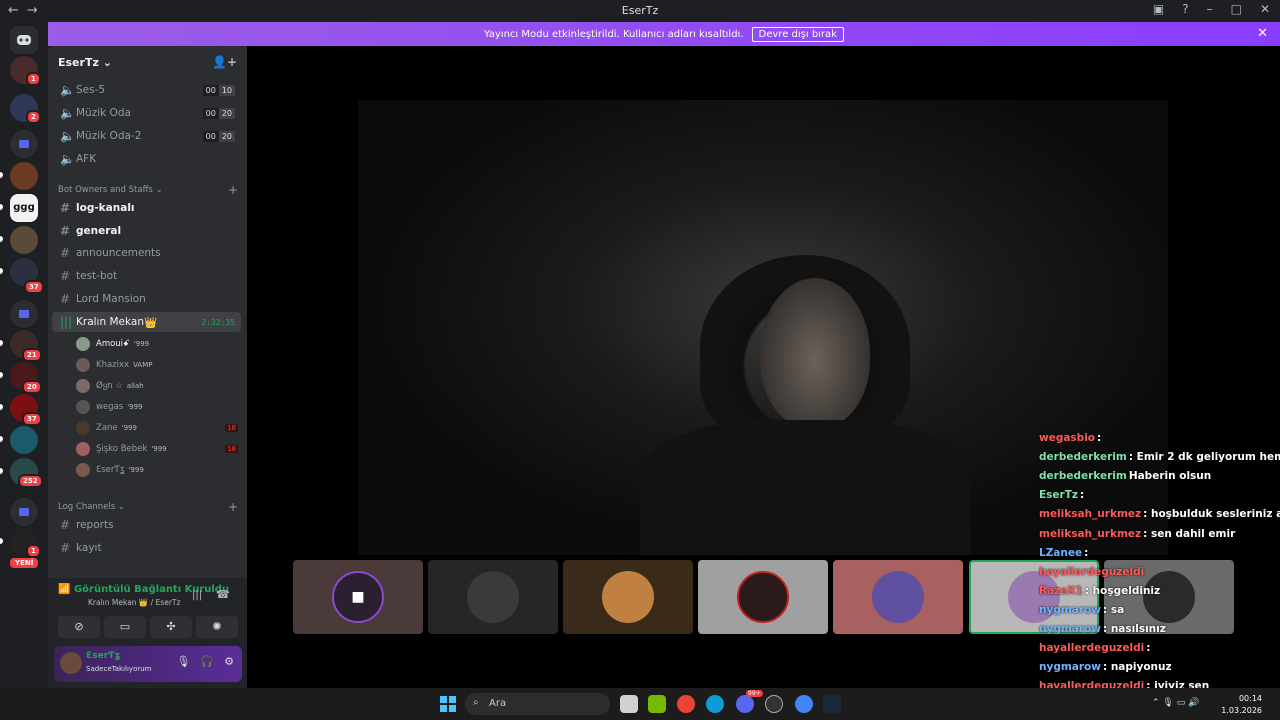  What do you see at coordinates (171, 627) in the screenshot?
I see `activities-button: ✣` at bounding box center [171, 627].